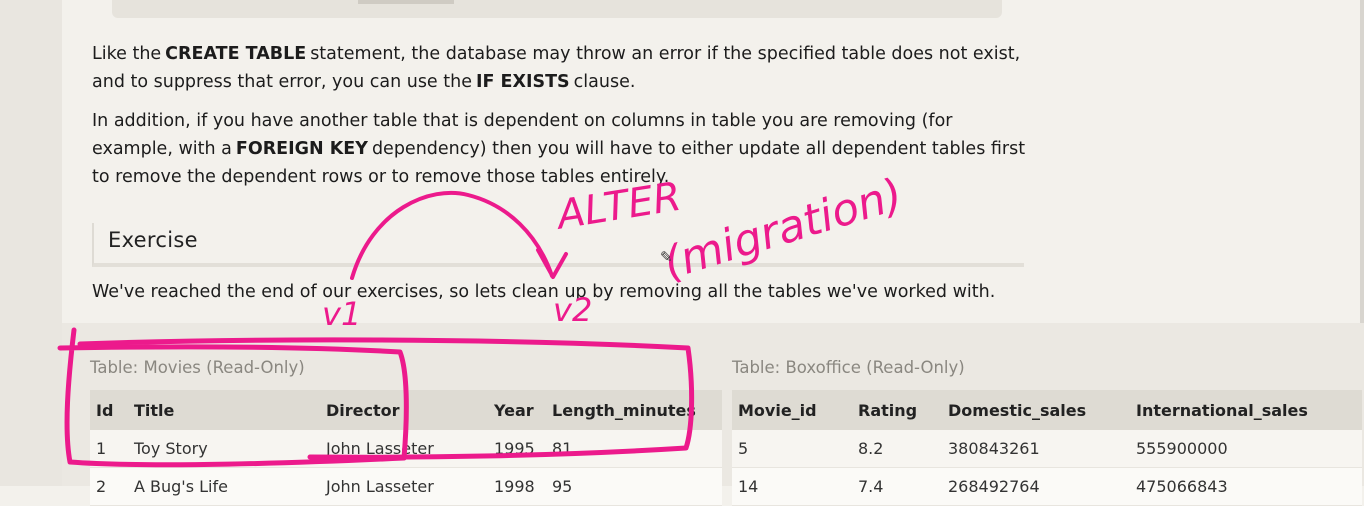 This screenshot has height=506, width=1364. What do you see at coordinates (522, 82) in the screenshot?
I see `keyword-if-exists: IF EXISTS` at bounding box center [522, 82].